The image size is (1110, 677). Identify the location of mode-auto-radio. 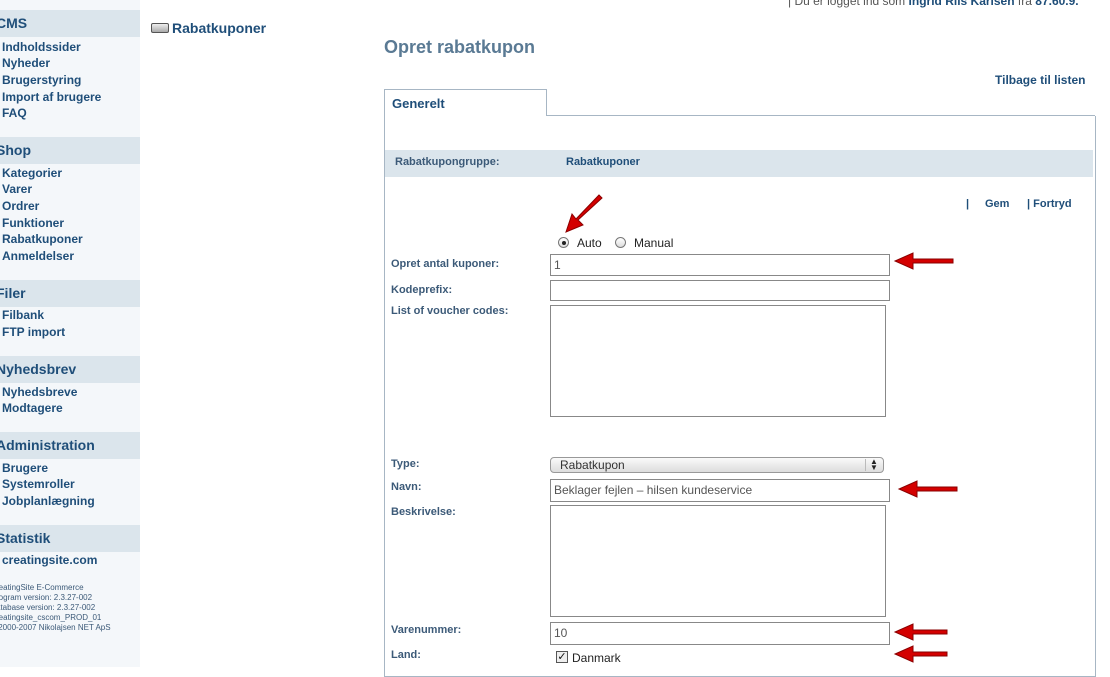
(563, 242).